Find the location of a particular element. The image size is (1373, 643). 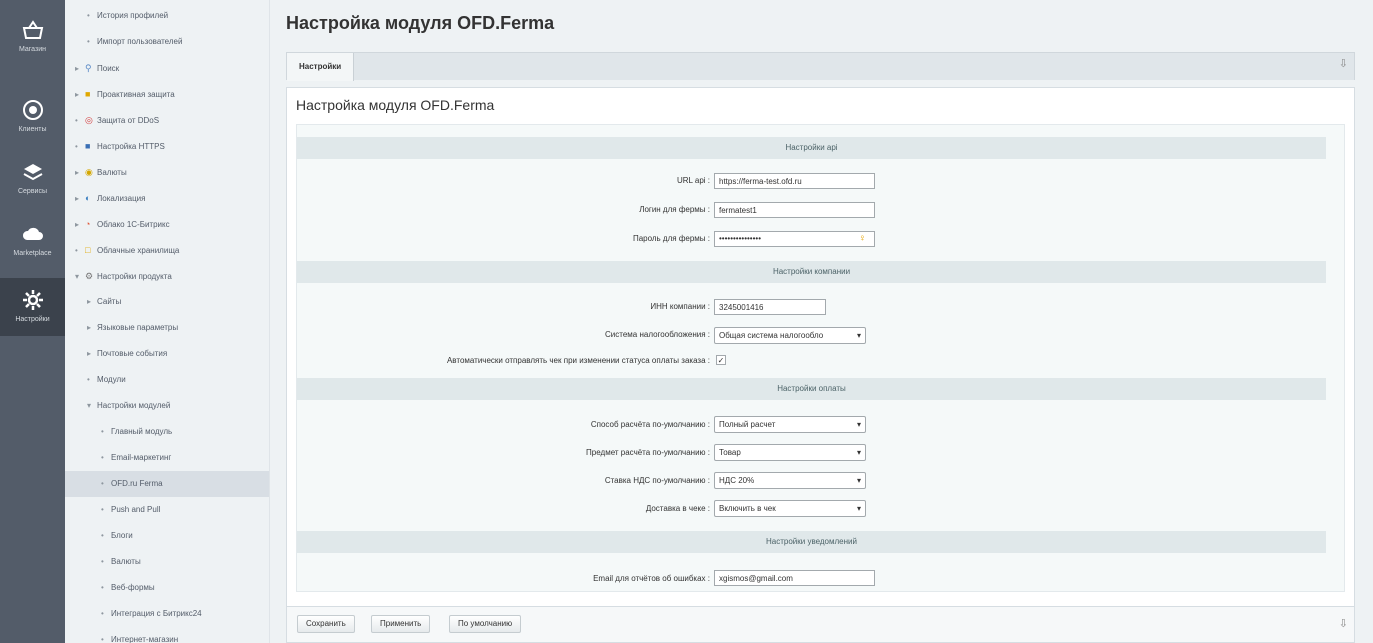

tree-item-label: Валюты is located at coordinates (112, 172).